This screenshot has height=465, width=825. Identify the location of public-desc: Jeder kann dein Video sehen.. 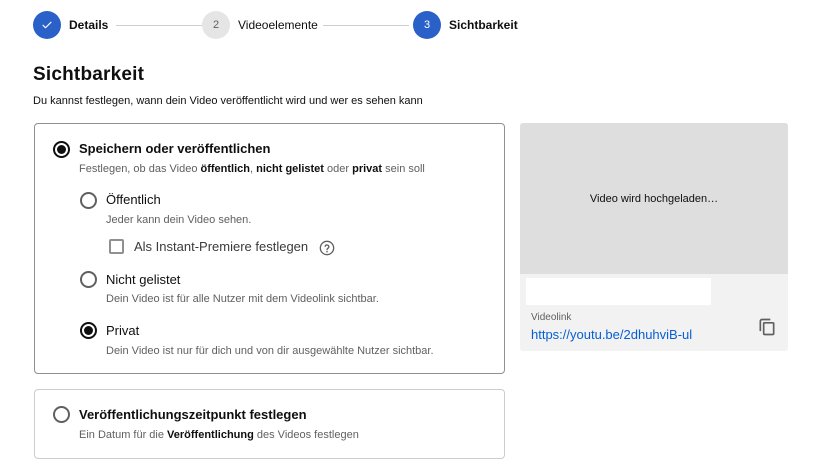
(179, 220).